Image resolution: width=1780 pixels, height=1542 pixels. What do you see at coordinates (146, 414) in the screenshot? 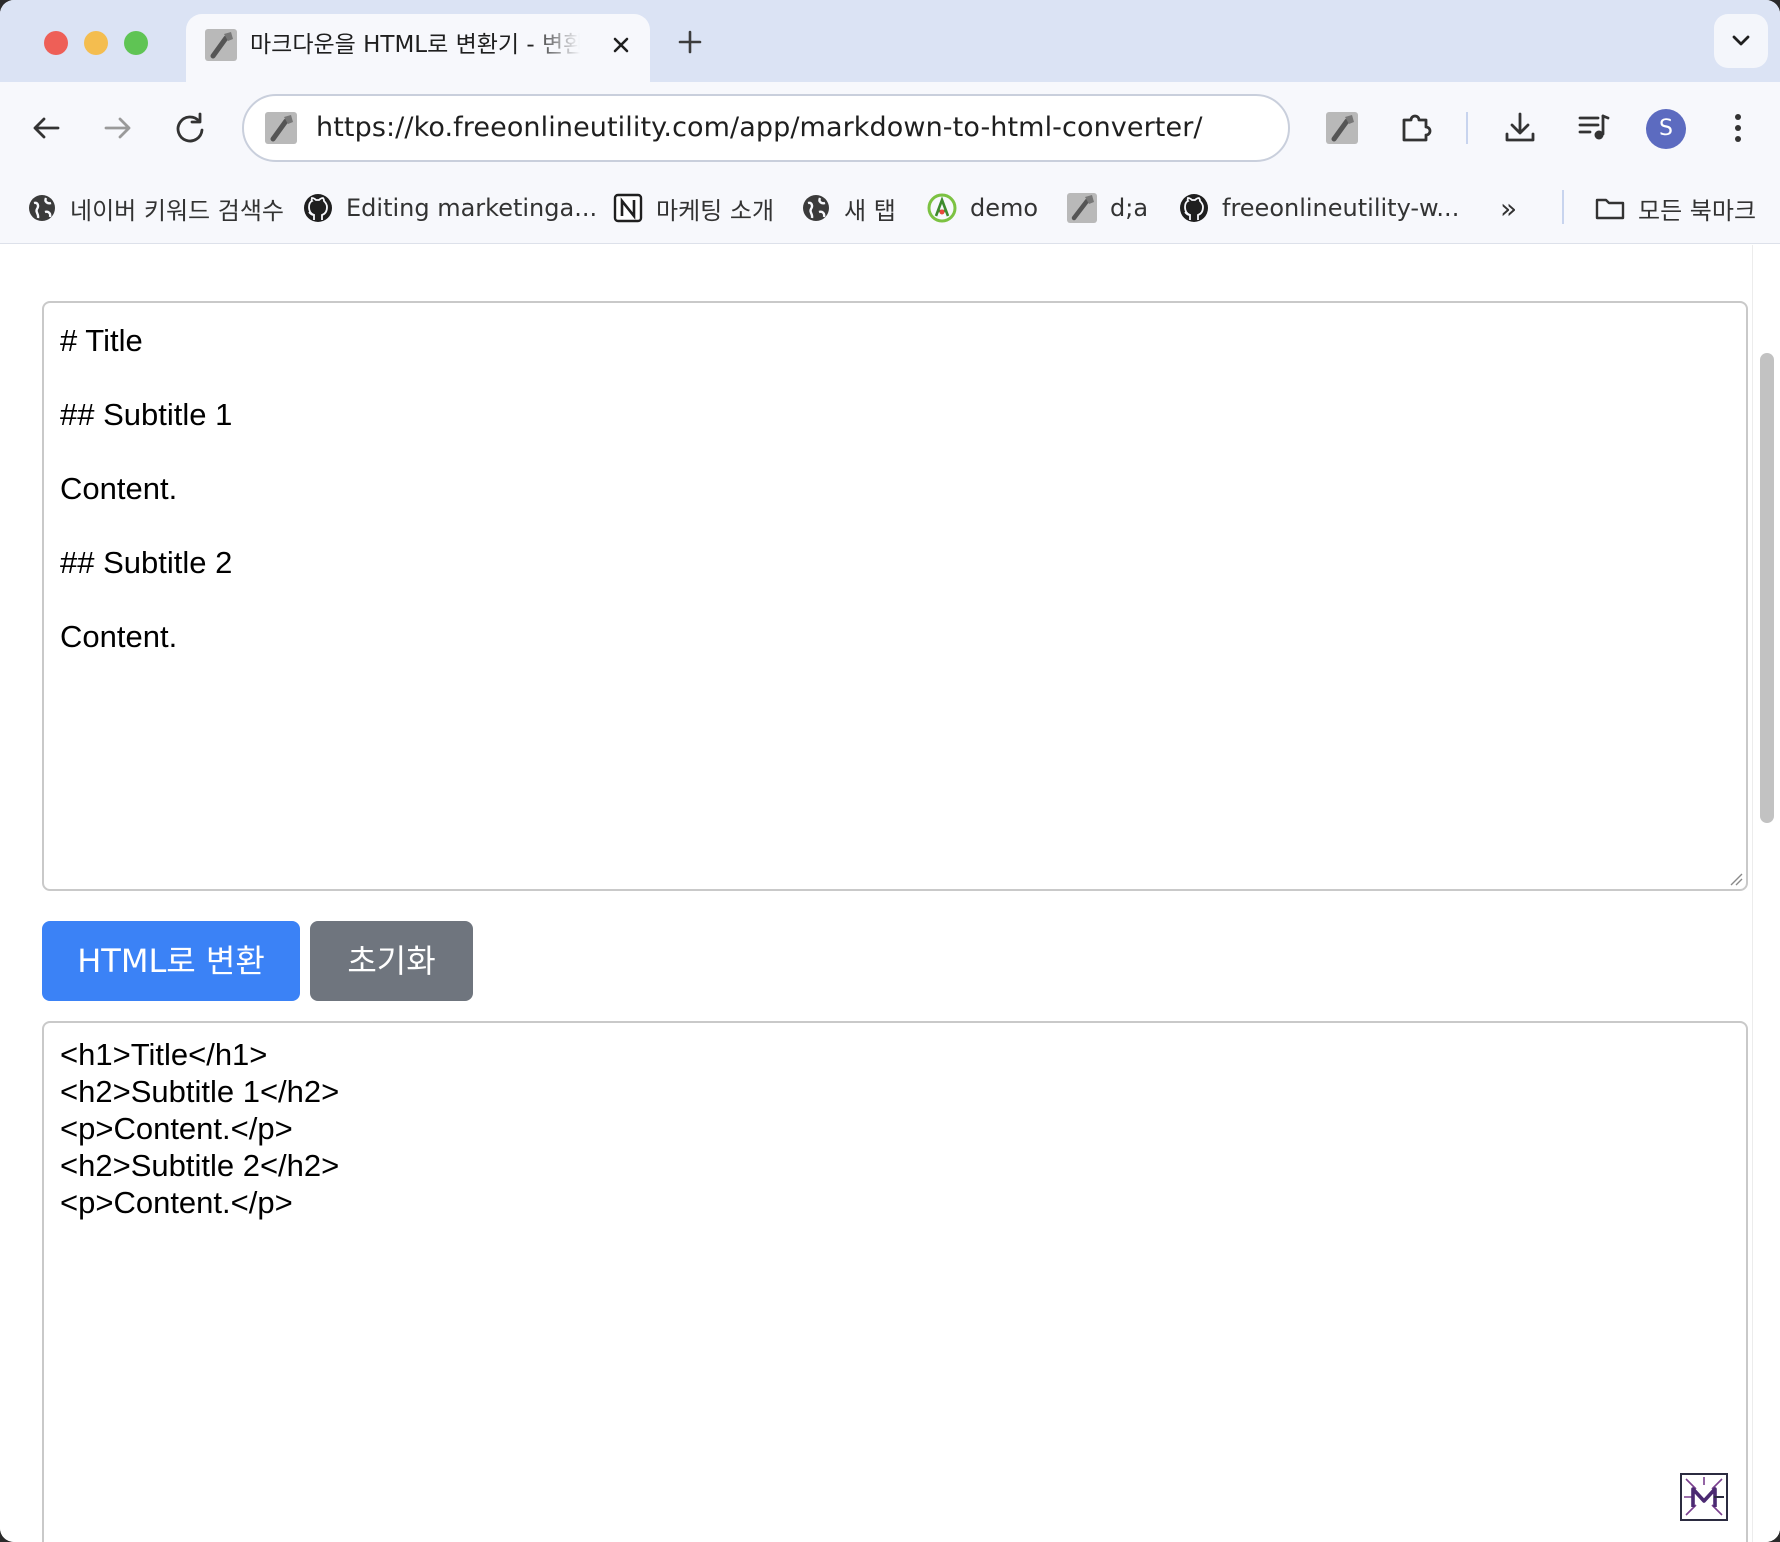
I see `markdown-line: ## Subtitle 1` at bounding box center [146, 414].